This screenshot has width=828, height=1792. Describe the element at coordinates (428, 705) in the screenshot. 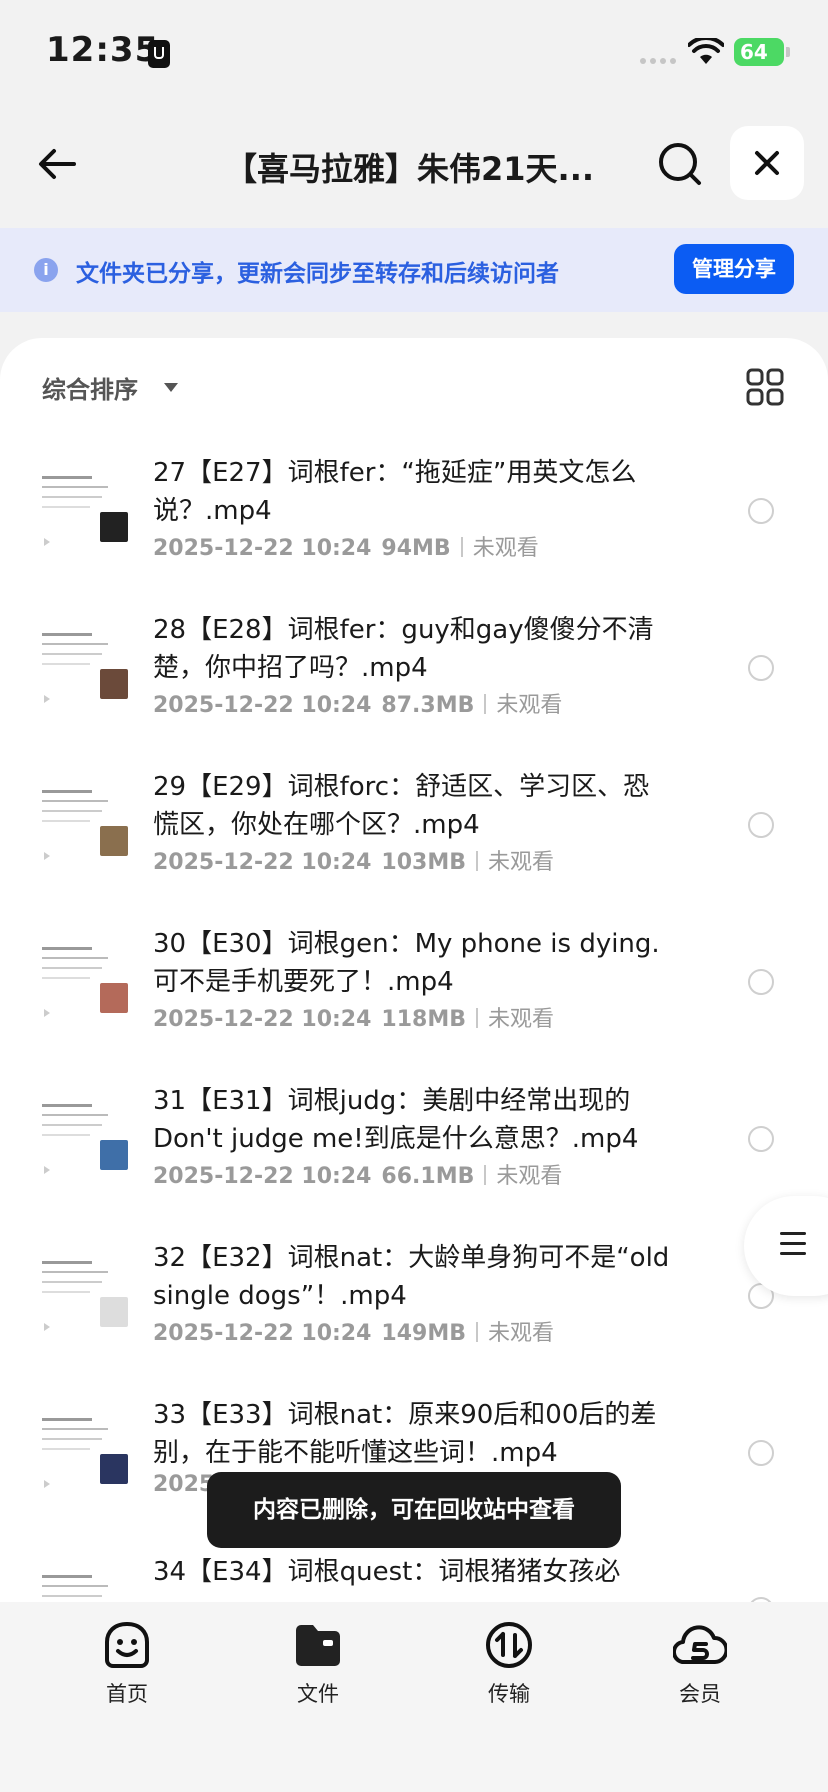

I see `file-size: 87.3MB` at that location.